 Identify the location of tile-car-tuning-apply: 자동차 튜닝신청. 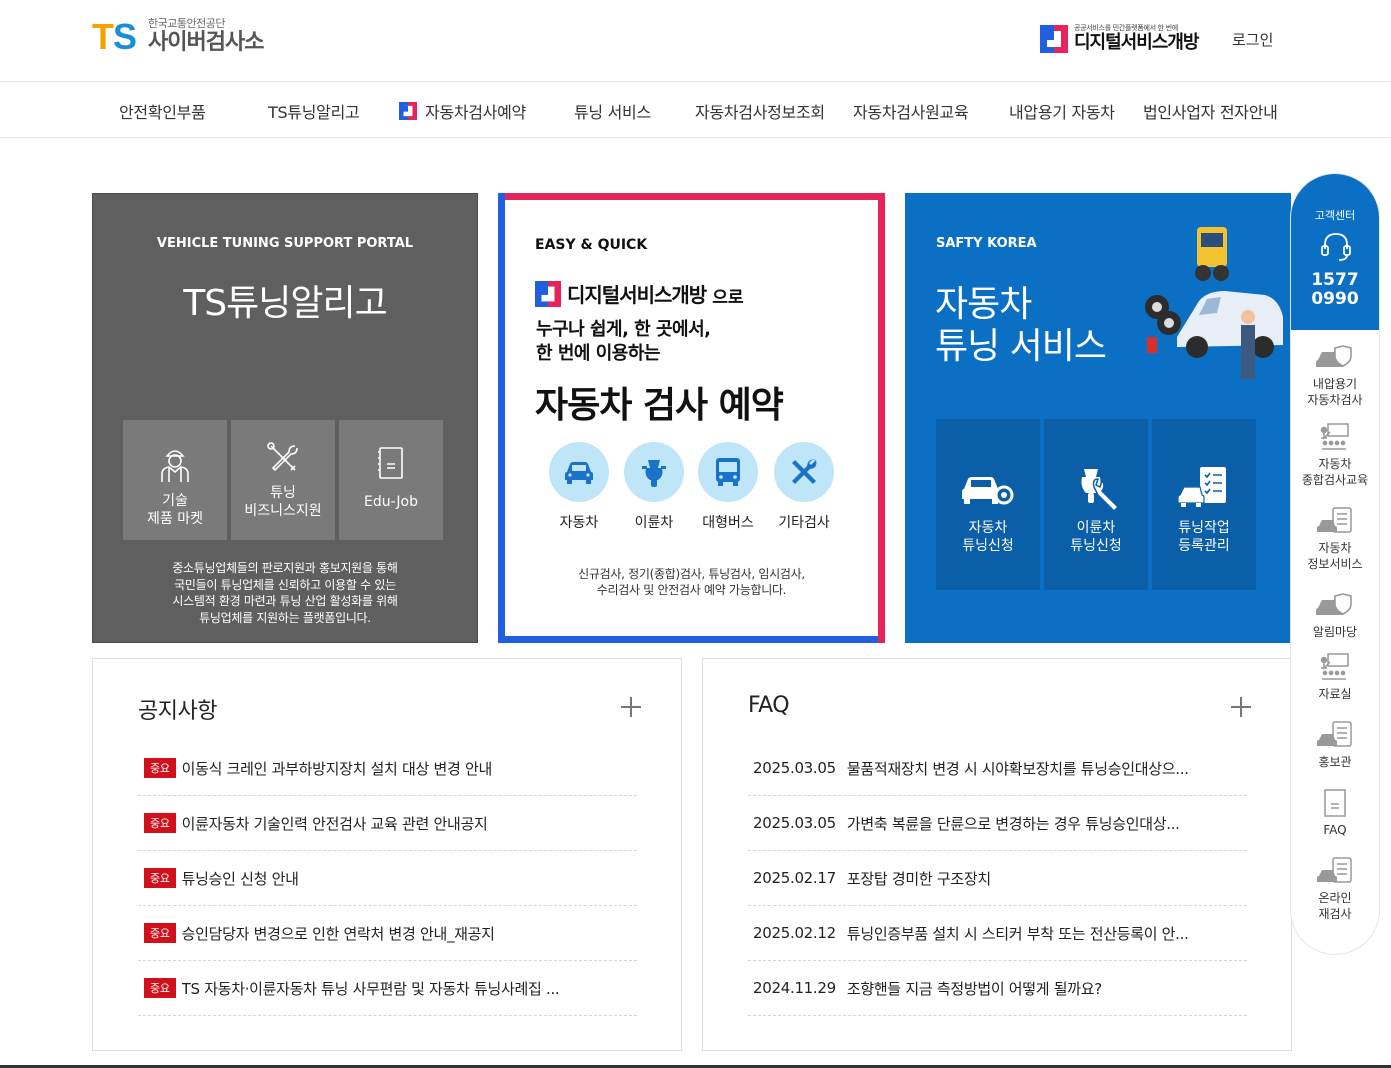
(988, 504).